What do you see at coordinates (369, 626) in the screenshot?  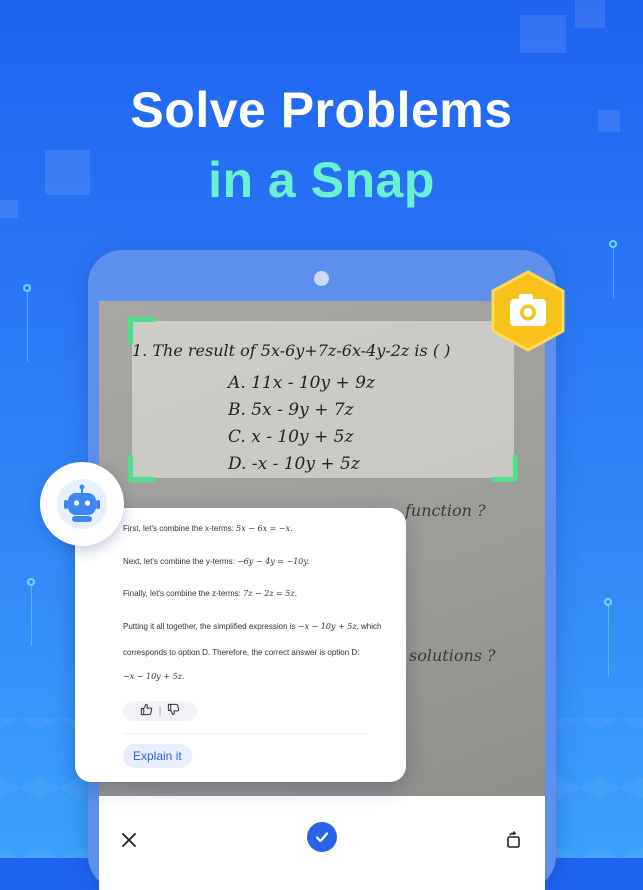 I see `step-text-suffix: , which` at bounding box center [369, 626].